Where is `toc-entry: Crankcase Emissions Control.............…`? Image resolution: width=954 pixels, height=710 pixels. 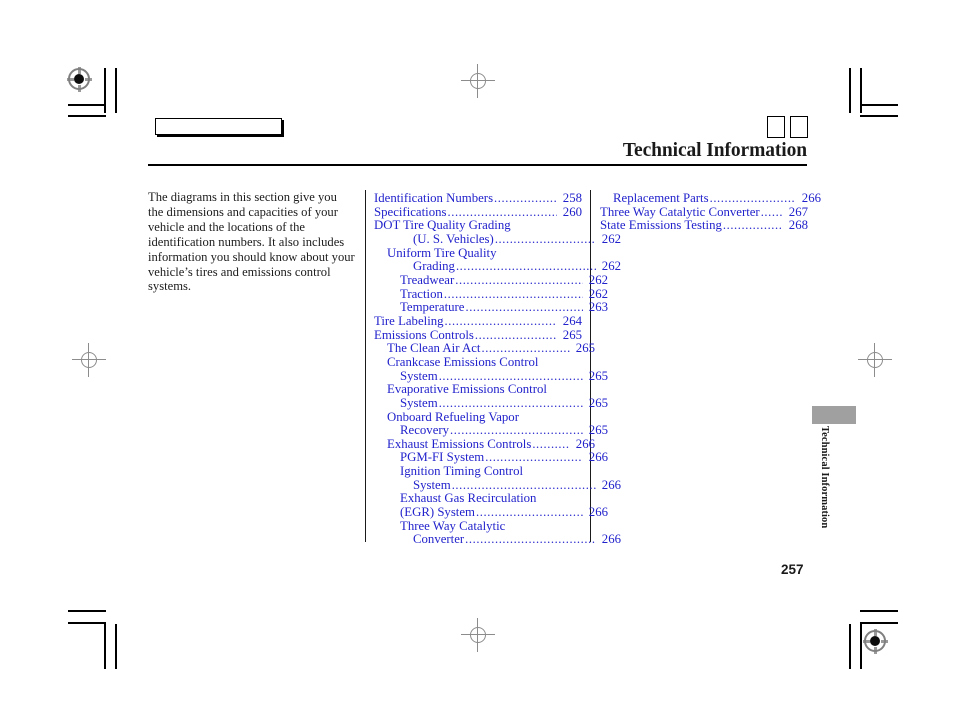 toc-entry: Crankcase Emissions Control.............… is located at coordinates (484, 362).